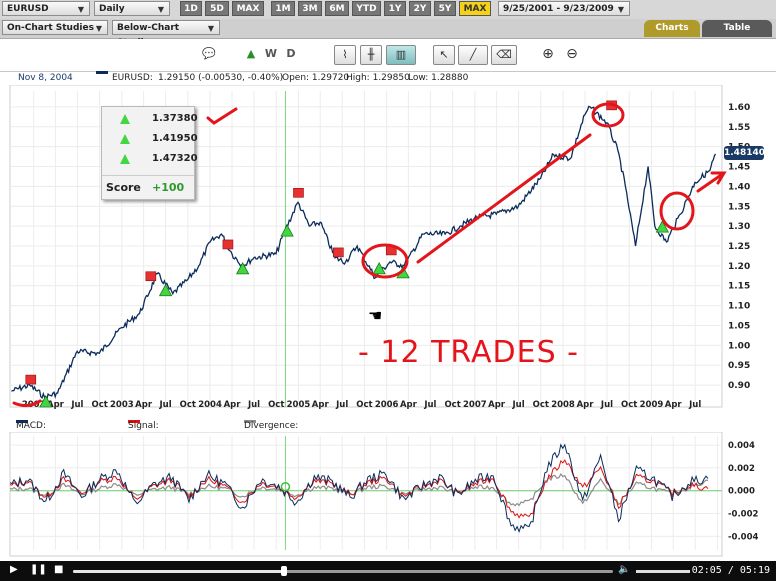  I want to click on playback-time: 02:05 / 05:19, so click(730, 570).